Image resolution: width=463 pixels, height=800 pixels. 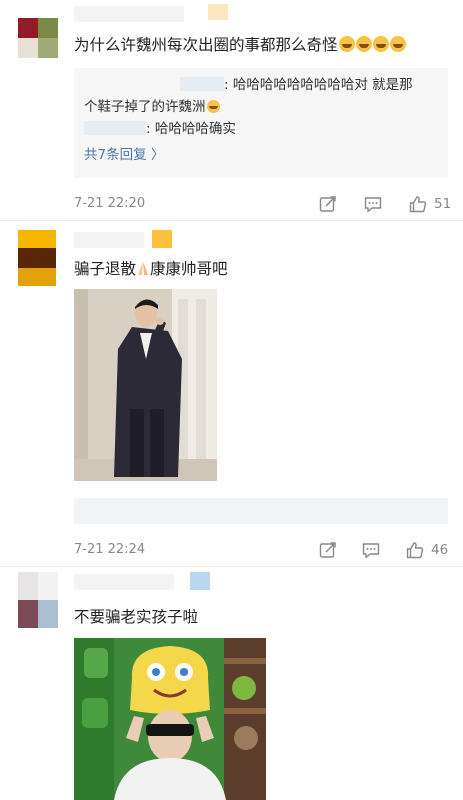 What do you see at coordinates (261, 129) in the screenshot?
I see `reply-2: : 哈哈哈哈确实` at bounding box center [261, 129].